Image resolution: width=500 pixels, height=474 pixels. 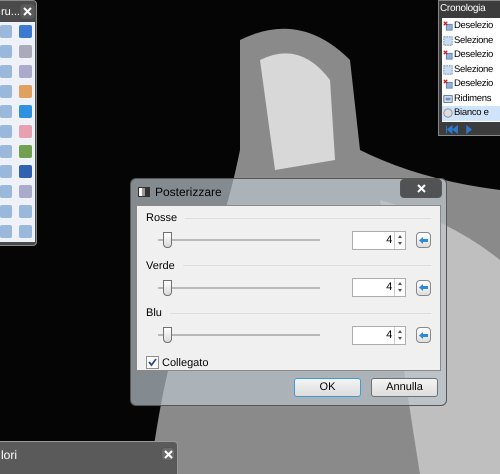 What do you see at coordinates (471, 113) in the screenshot?
I see `history-item: Bianco e` at bounding box center [471, 113].